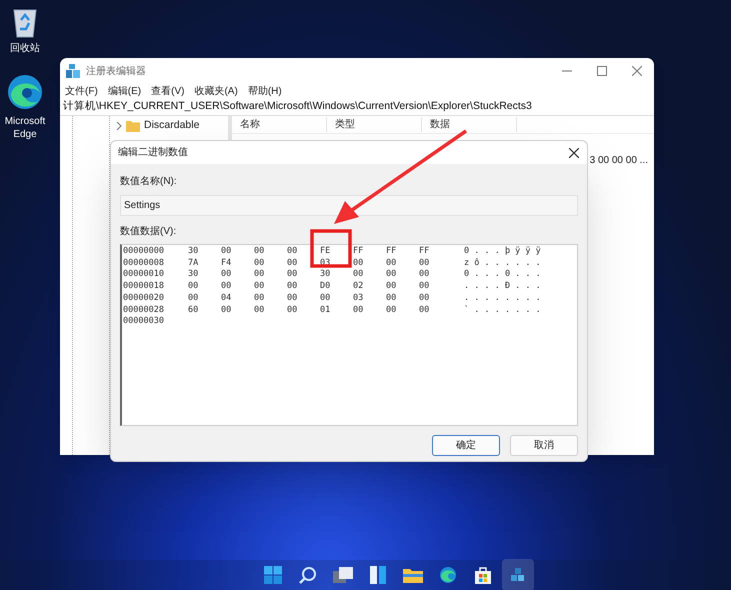 The width and height of the screenshot is (731, 590). I want to click on value-name-field: Settings, so click(349, 205).